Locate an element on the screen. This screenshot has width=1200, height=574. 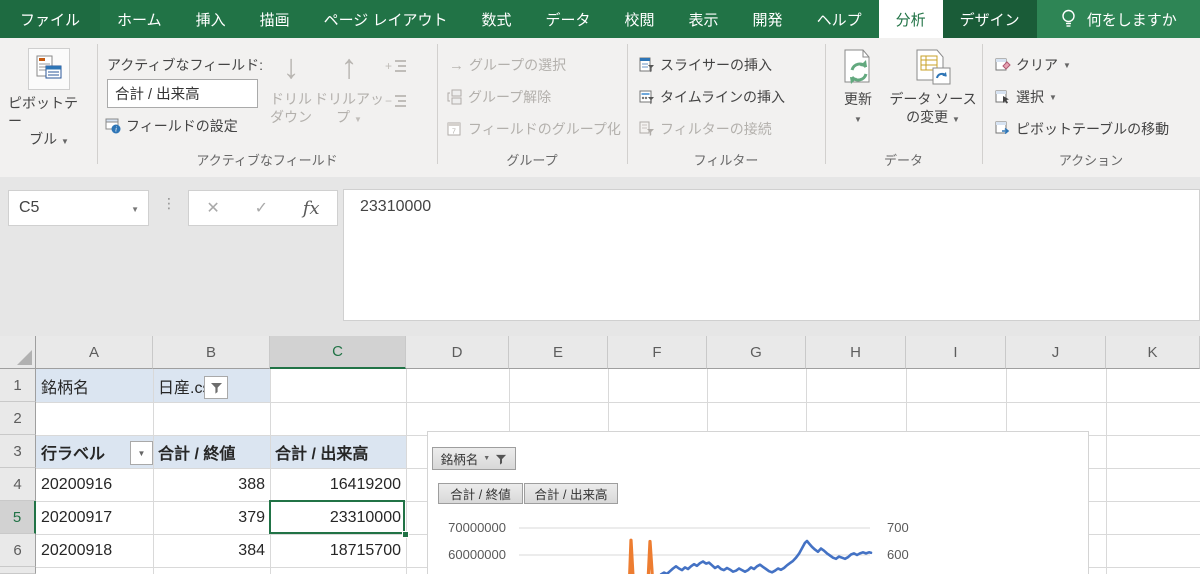
enter-icon: ✓ is located at coordinates (261, 208).